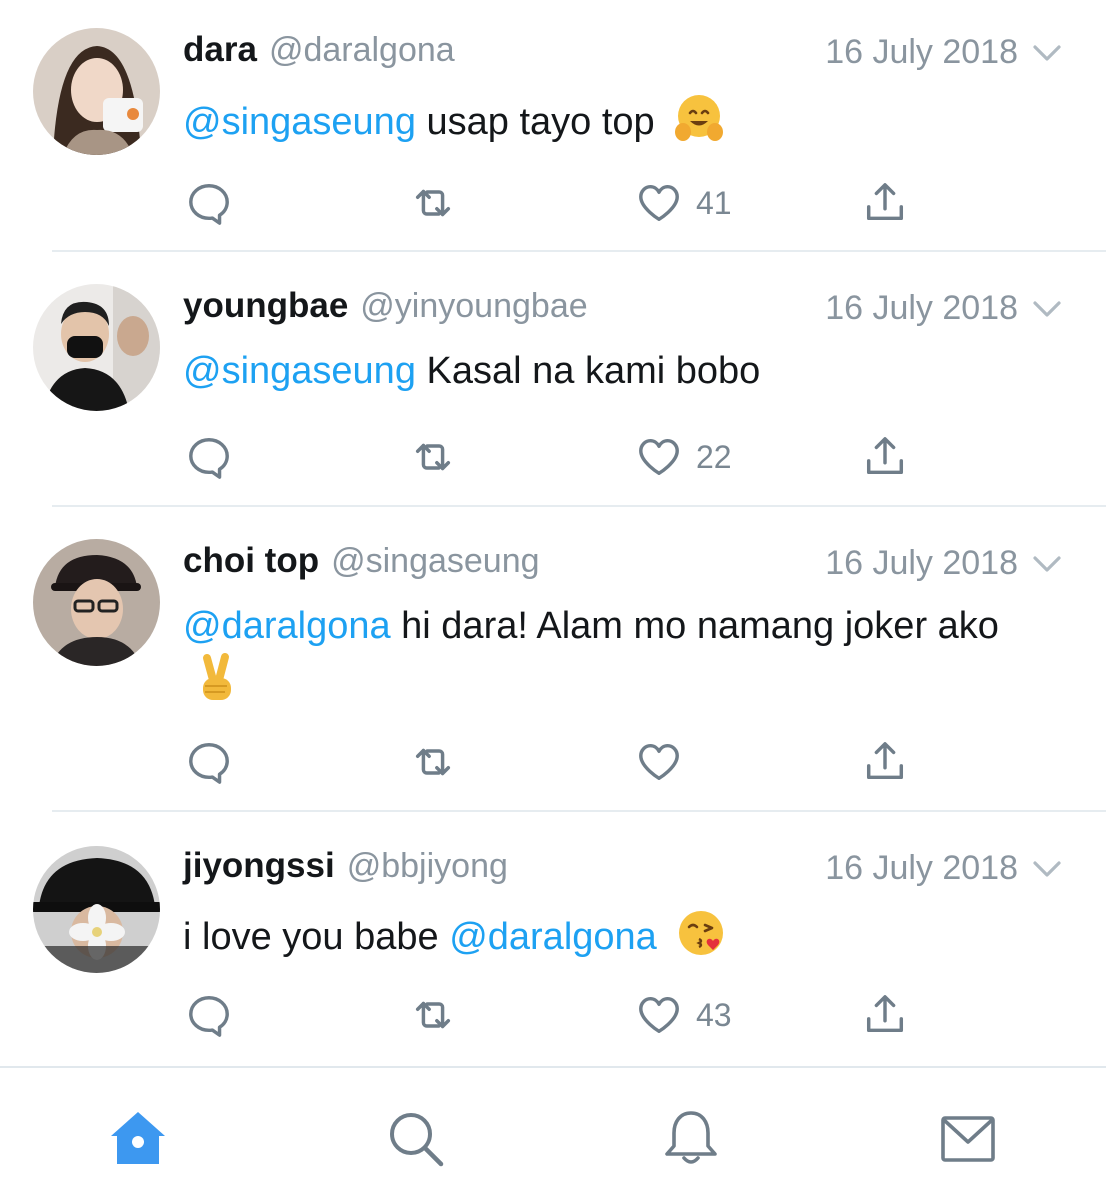  I want to click on display-name: jiyongssi, so click(259, 866).